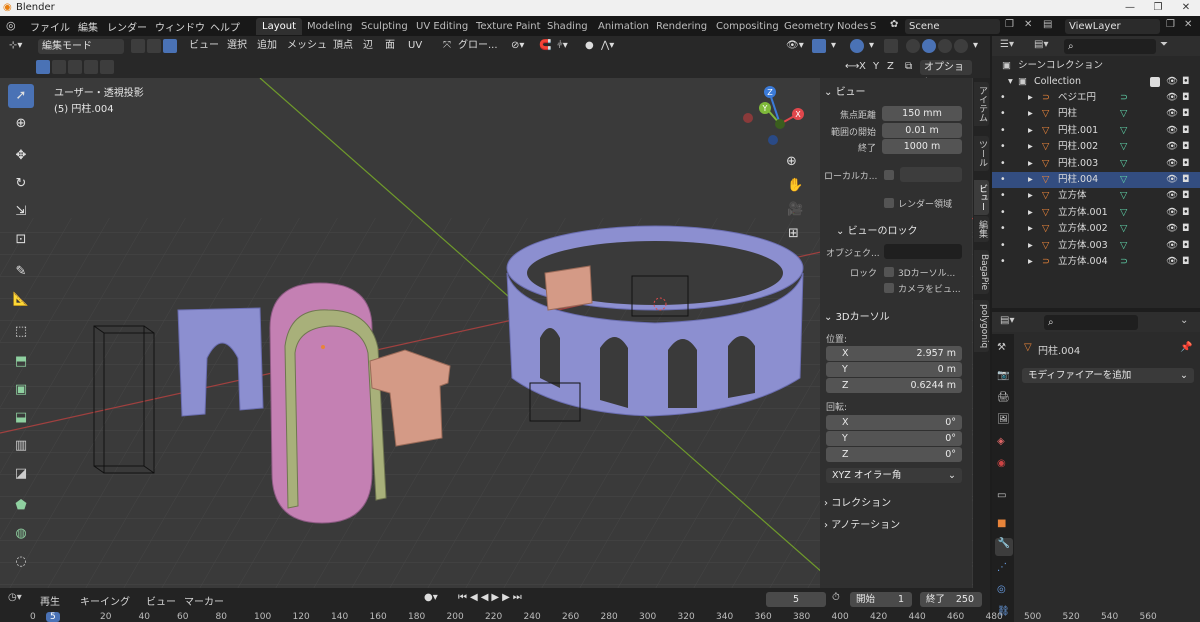  What do you see at coordinates (845, 90) in the screenshot?
I see `view-section-header: ⌄ ビュー` at bounding box center [845, 90].